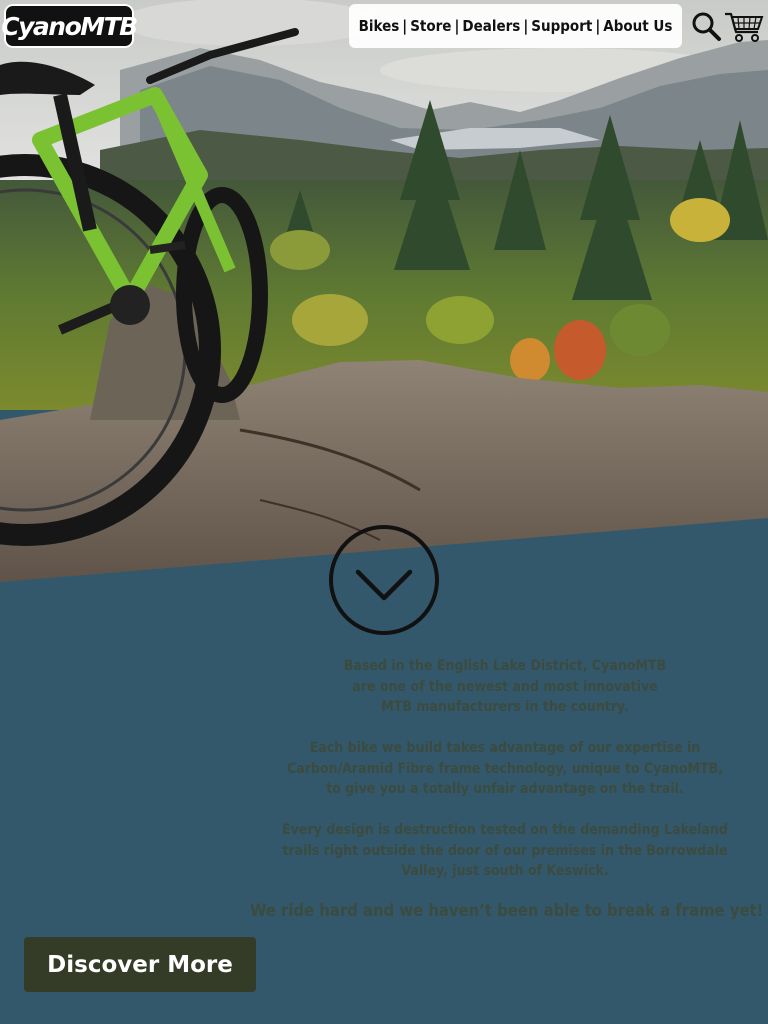 The image size is (768, 1024). I want to click on nav-item-dealers: Dealers, so click(491, 26).